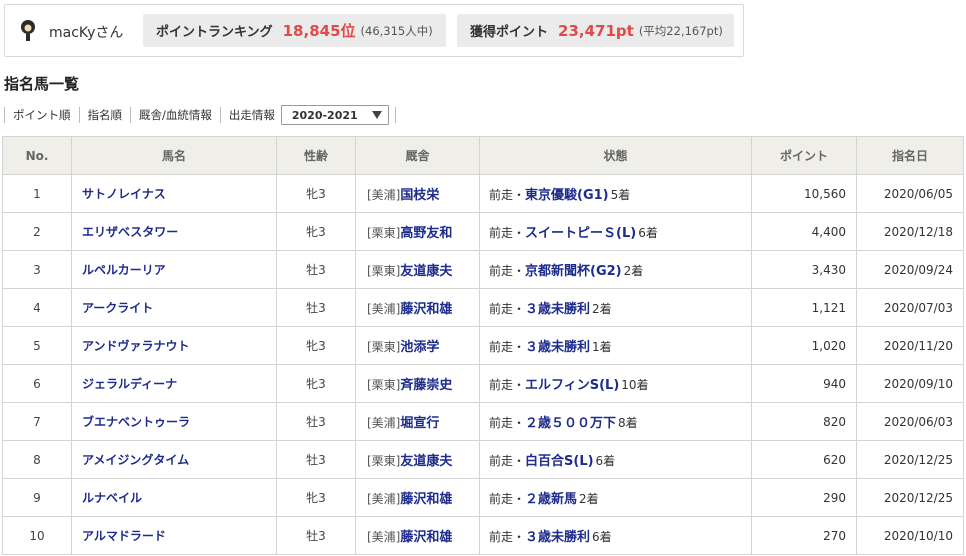  I want to click on row-stable: [栗東]斉藤崇史, so click(417, 383).